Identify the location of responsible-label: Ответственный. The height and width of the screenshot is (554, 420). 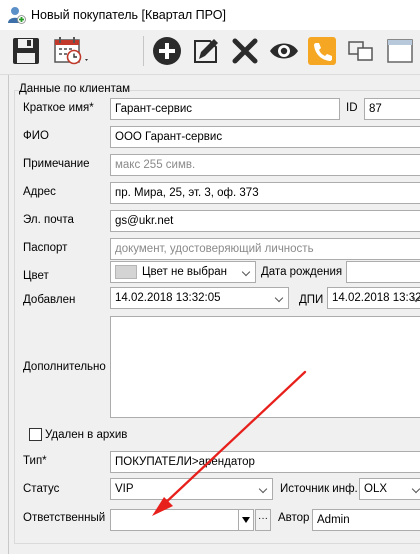
(64, 518).